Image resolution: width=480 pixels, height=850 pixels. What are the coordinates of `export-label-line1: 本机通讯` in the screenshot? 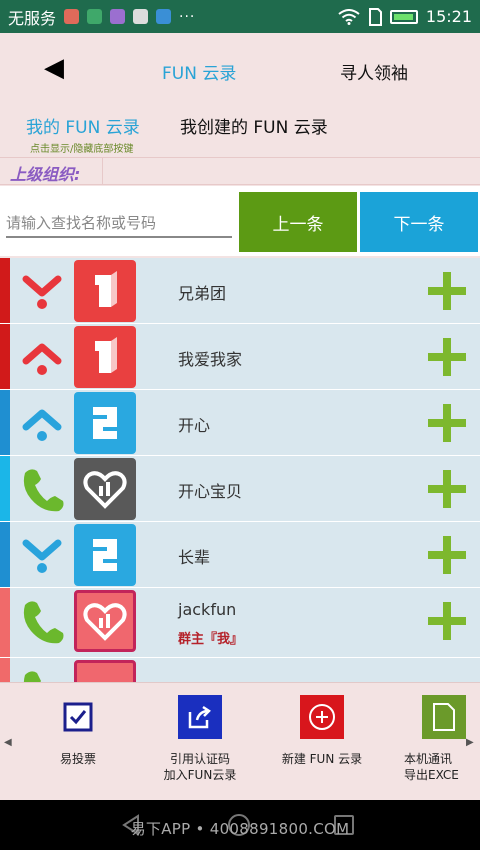 It's located at (428, 759).